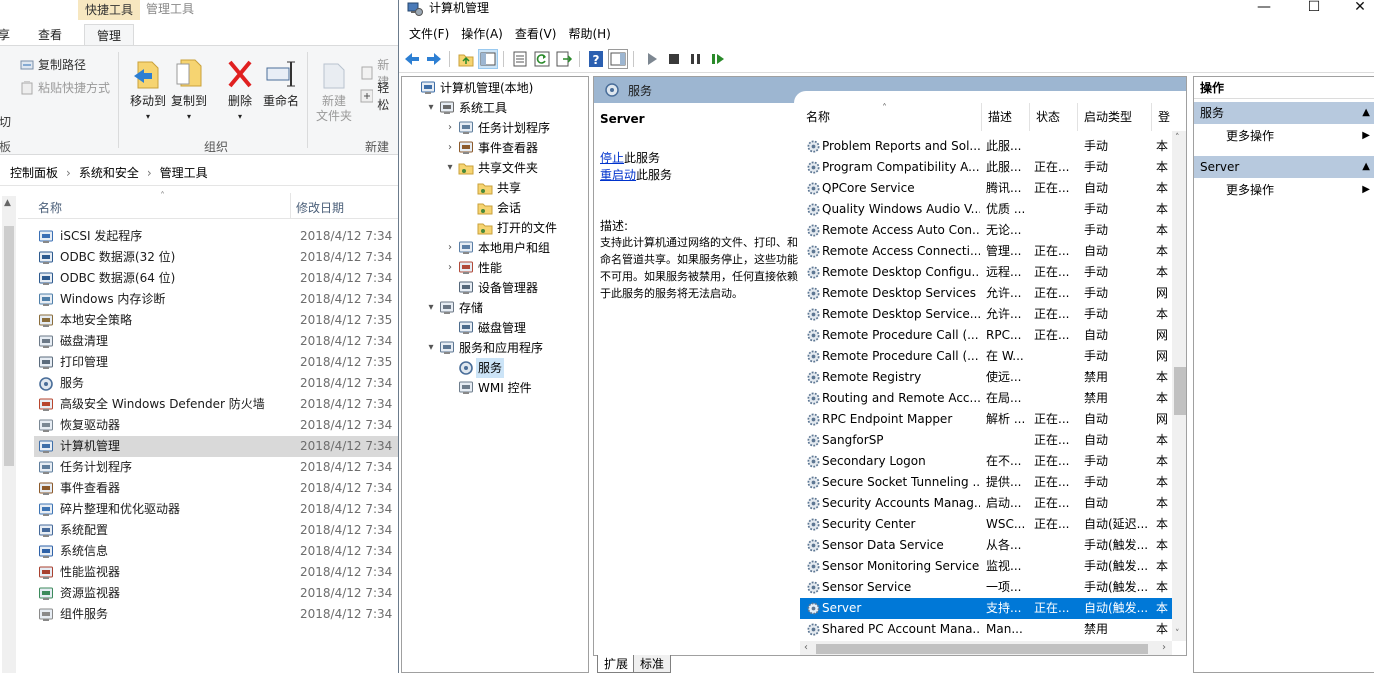 The width and height of the screenshot is (1374, 673). What do you see at coordinates (380, 96) in the screenshot?
I see `easy-access-button: 轻松` at bounding box center [380, 96].